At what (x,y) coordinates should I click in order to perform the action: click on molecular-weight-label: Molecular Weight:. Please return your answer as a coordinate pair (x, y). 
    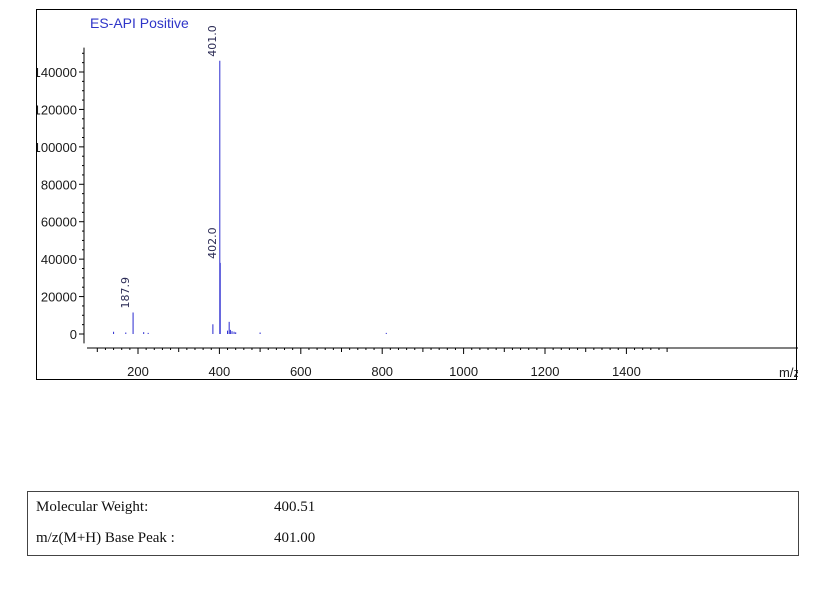
    Looking at the image, I should click on (92, 507).